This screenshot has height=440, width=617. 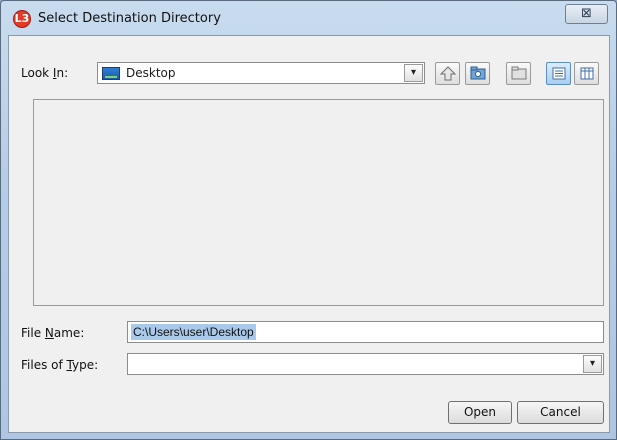 I want to click on close-icon: ⊠, so click(x=586, y=13).